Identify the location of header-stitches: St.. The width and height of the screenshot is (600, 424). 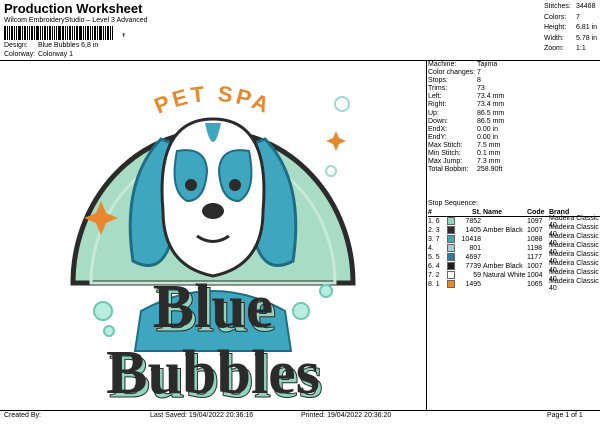
(476, 212).